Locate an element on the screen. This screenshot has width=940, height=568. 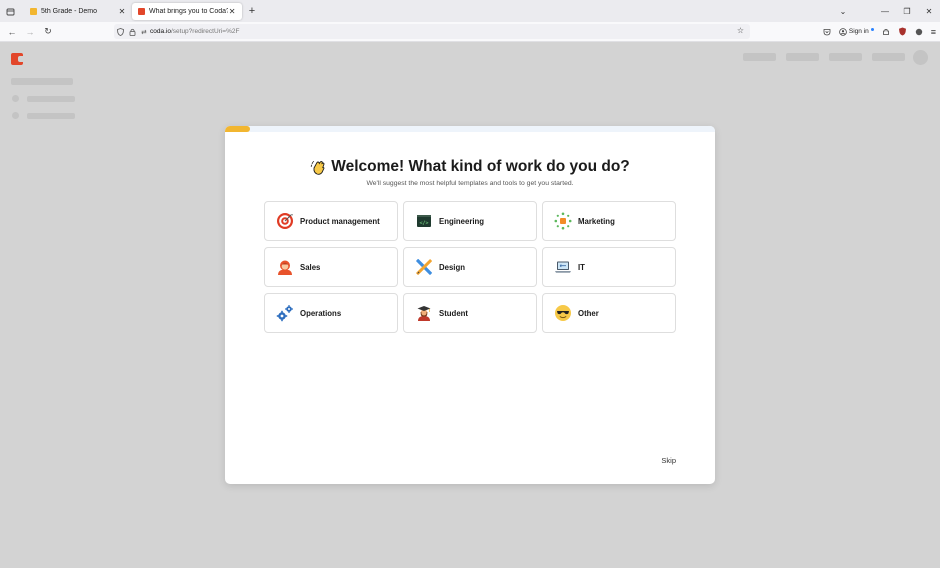
plus-icon: + is located at coordinates (252, 11).